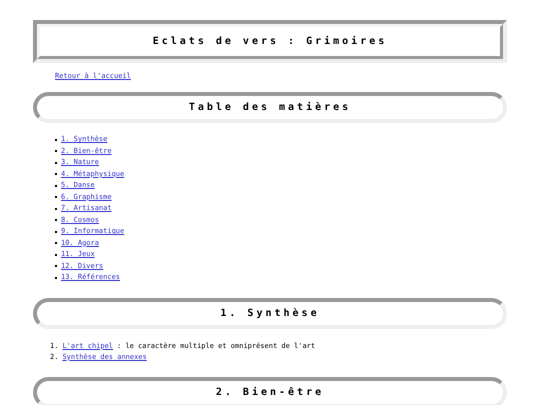  I want to click on section-heading: 2. Bien-être, so click(270, 393).